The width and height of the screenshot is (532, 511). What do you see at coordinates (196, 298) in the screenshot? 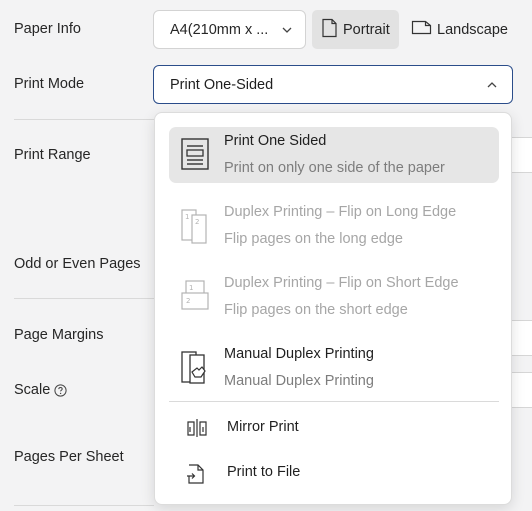
I see `duplex-short-edge-icon: 12` at bounding box center [196, 298].